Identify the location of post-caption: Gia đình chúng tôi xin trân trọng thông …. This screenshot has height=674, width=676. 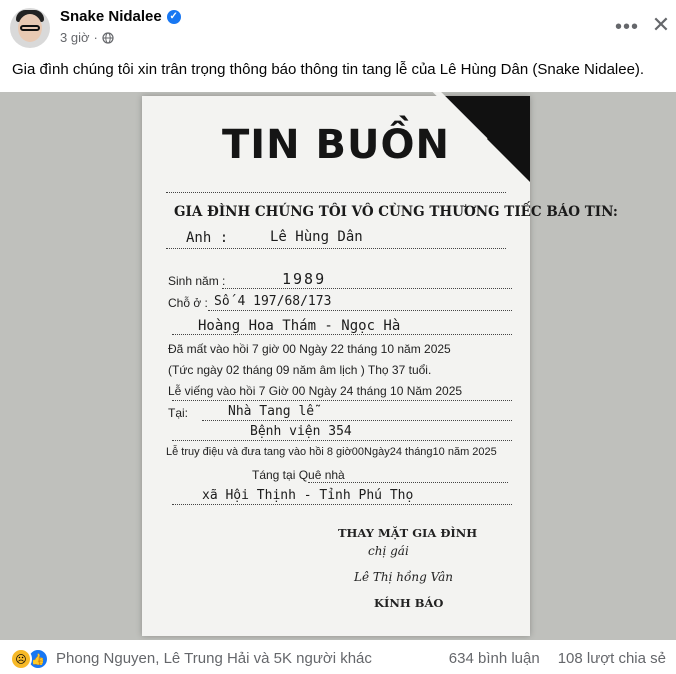
(328, 69).